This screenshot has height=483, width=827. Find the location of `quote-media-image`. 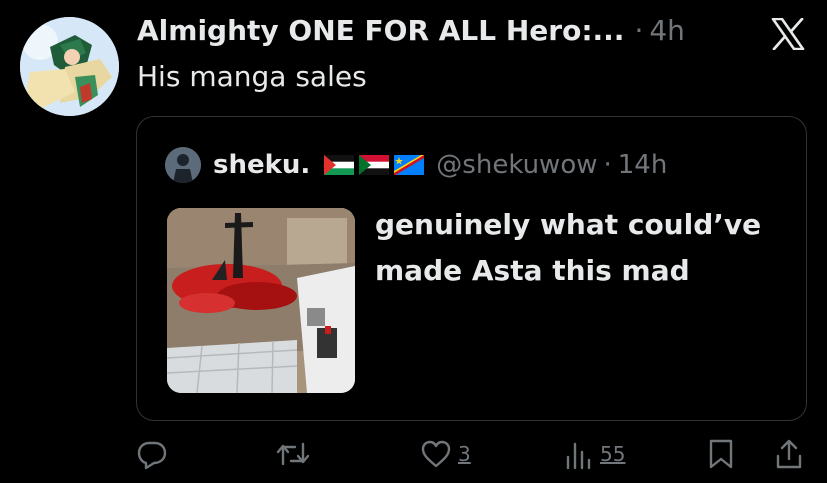

quote-media-image is located at coordinates (261, 300).